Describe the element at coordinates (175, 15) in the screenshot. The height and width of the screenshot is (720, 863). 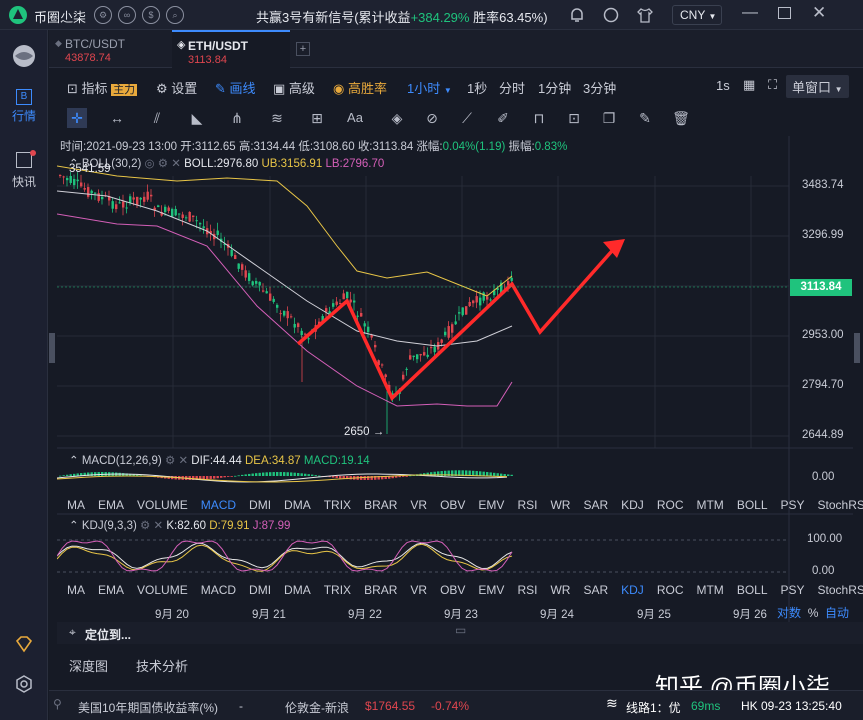
I see `search-icon: ⌕` at that location.